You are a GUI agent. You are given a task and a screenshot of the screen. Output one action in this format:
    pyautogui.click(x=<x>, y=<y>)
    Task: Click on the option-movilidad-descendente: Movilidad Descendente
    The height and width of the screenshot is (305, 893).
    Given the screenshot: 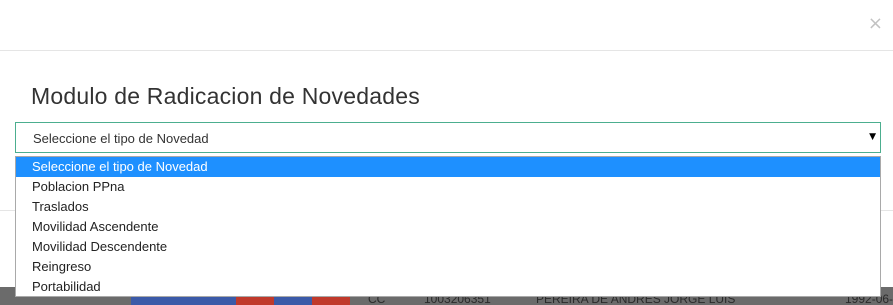 What is the action you would take?
    pyautogui.click(x=448, y=247)
    